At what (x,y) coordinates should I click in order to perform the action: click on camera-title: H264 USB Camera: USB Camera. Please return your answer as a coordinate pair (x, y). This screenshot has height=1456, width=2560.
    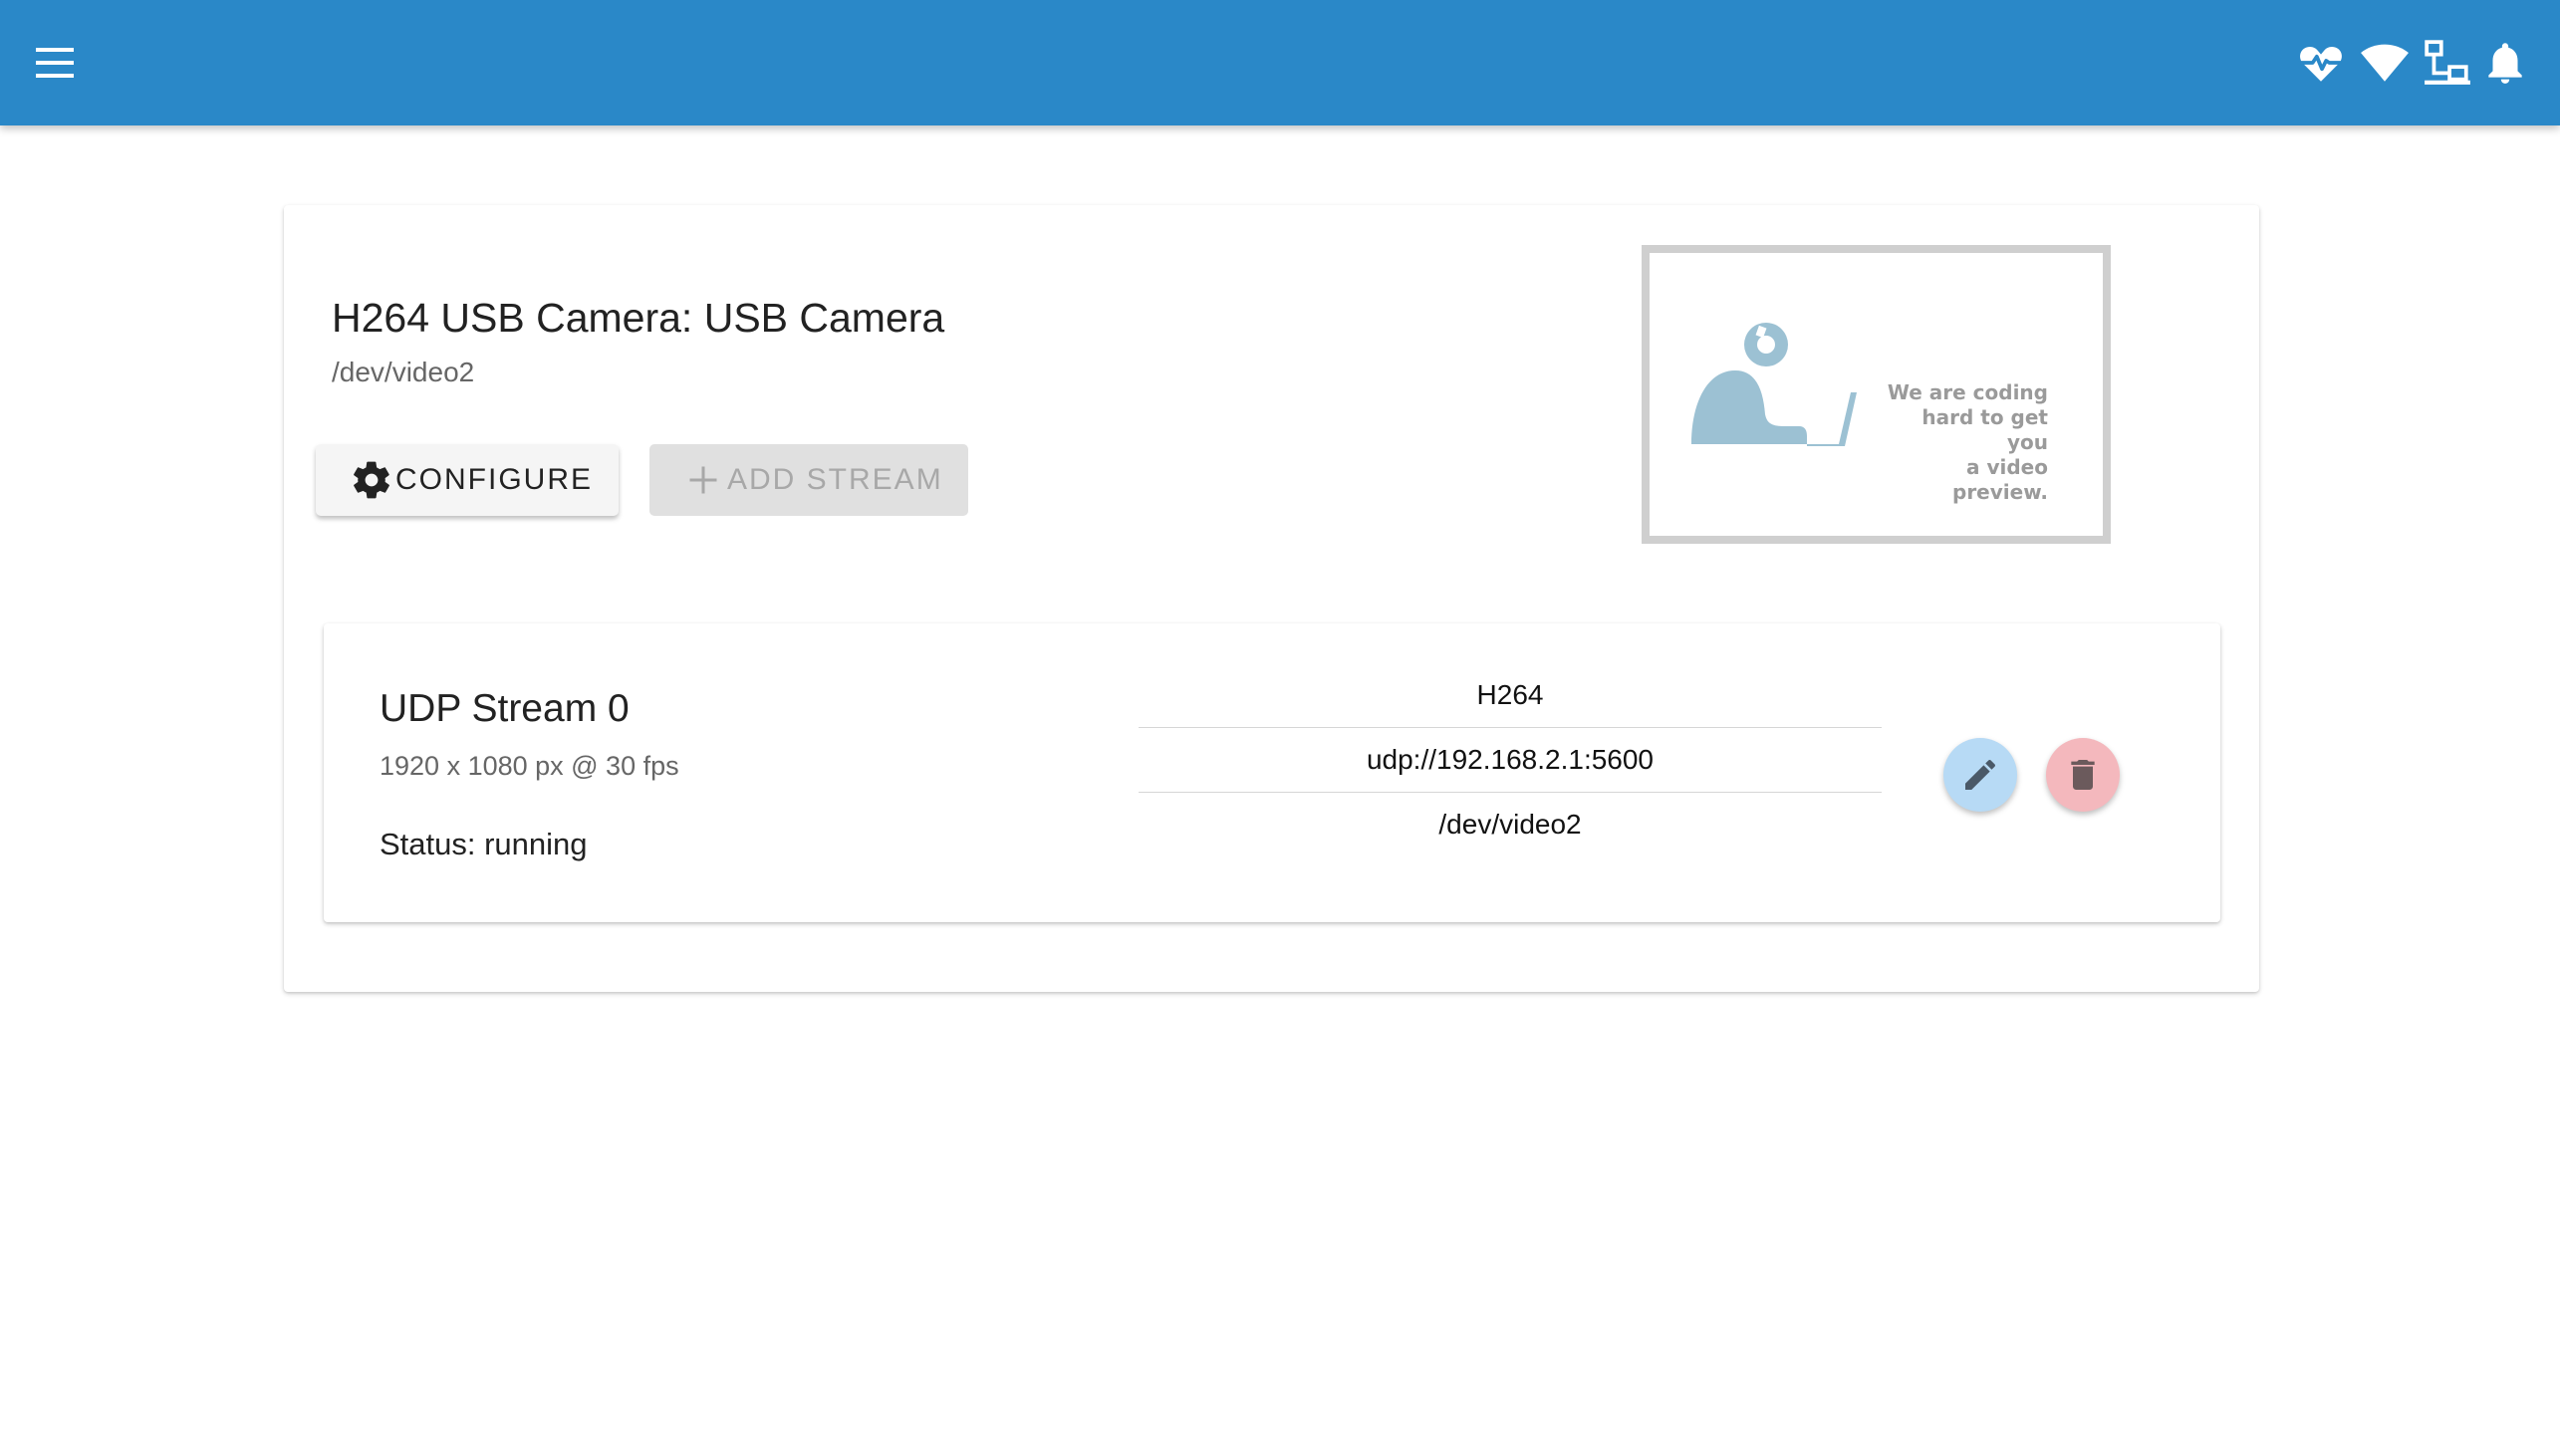
    Looking at the image, I should click on (638, 318).